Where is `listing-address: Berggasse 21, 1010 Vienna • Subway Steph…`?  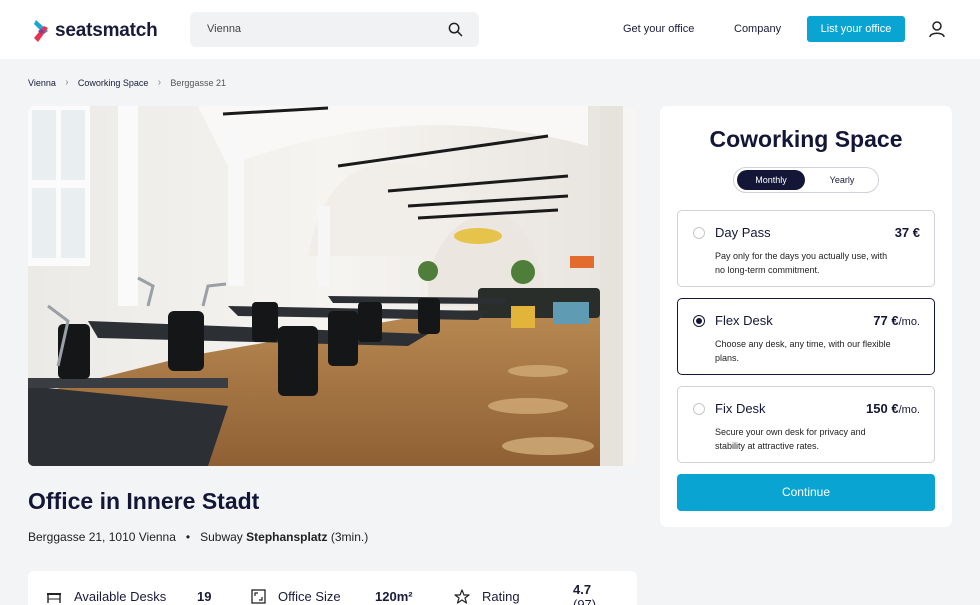 listing-address: Berggasse 21, 1010 Vienna • Subway Steph… is located at coordinates (198, 537).